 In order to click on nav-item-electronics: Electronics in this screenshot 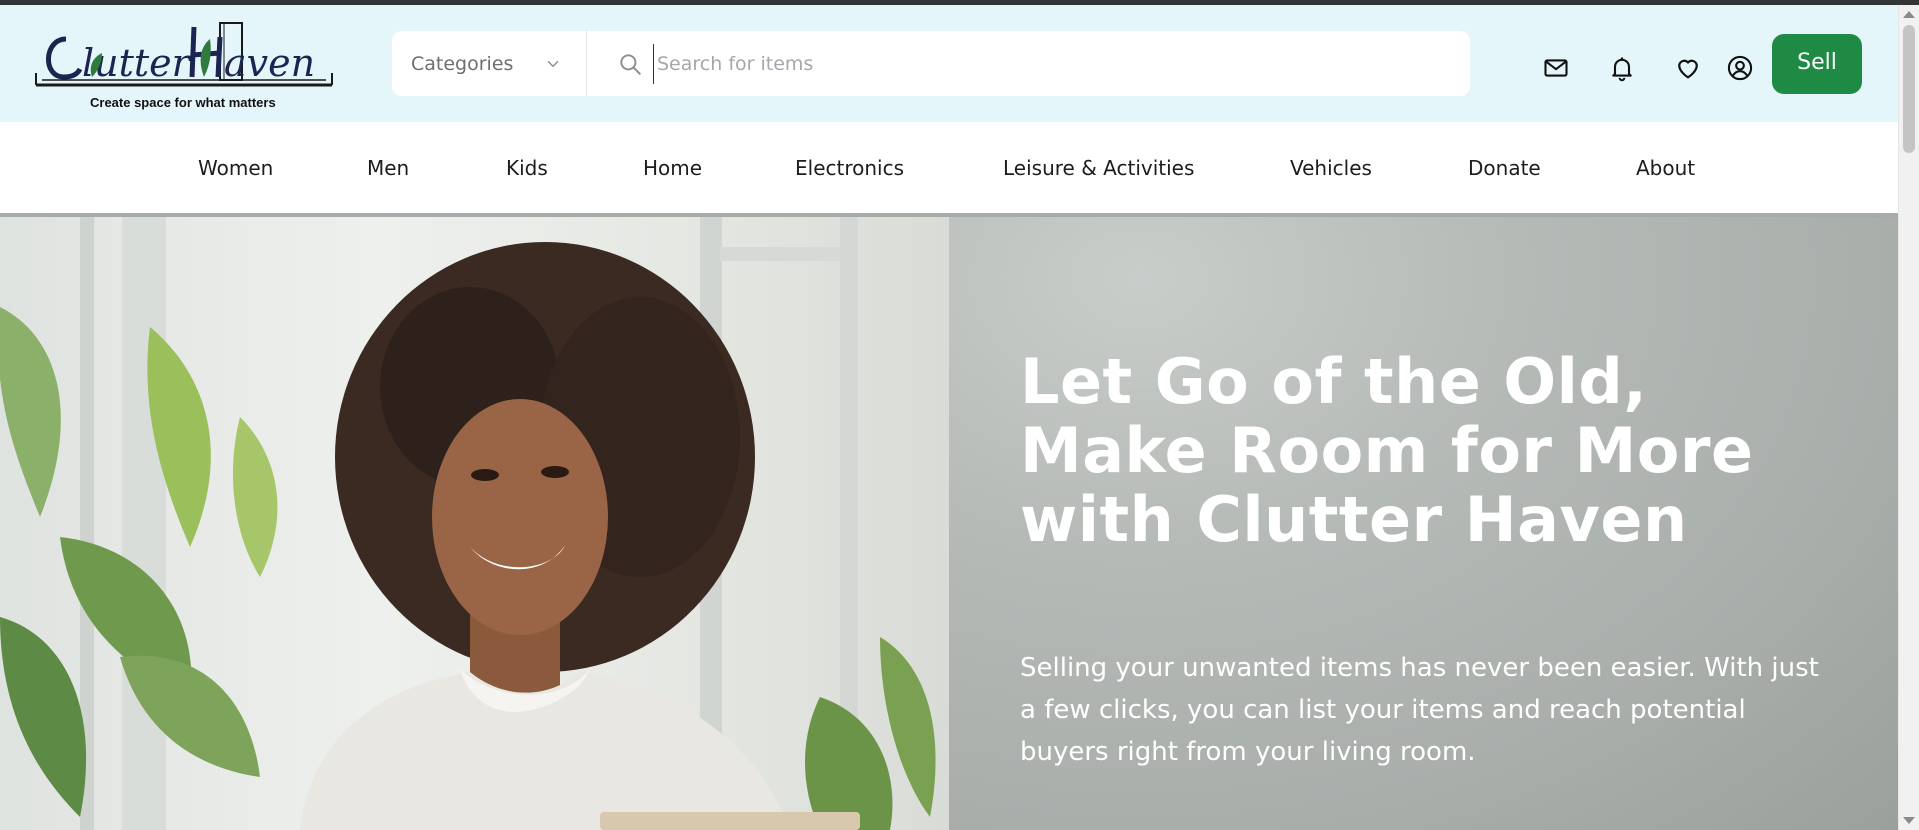, I will do `click(849, 168)`.